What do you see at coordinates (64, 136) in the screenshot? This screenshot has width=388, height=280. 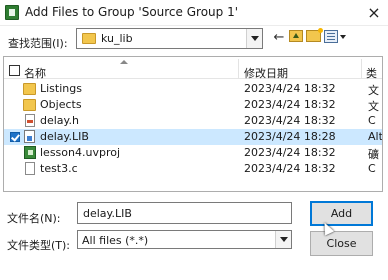 I see `file-name: delay.LIB` at bounding box center [64, 136].